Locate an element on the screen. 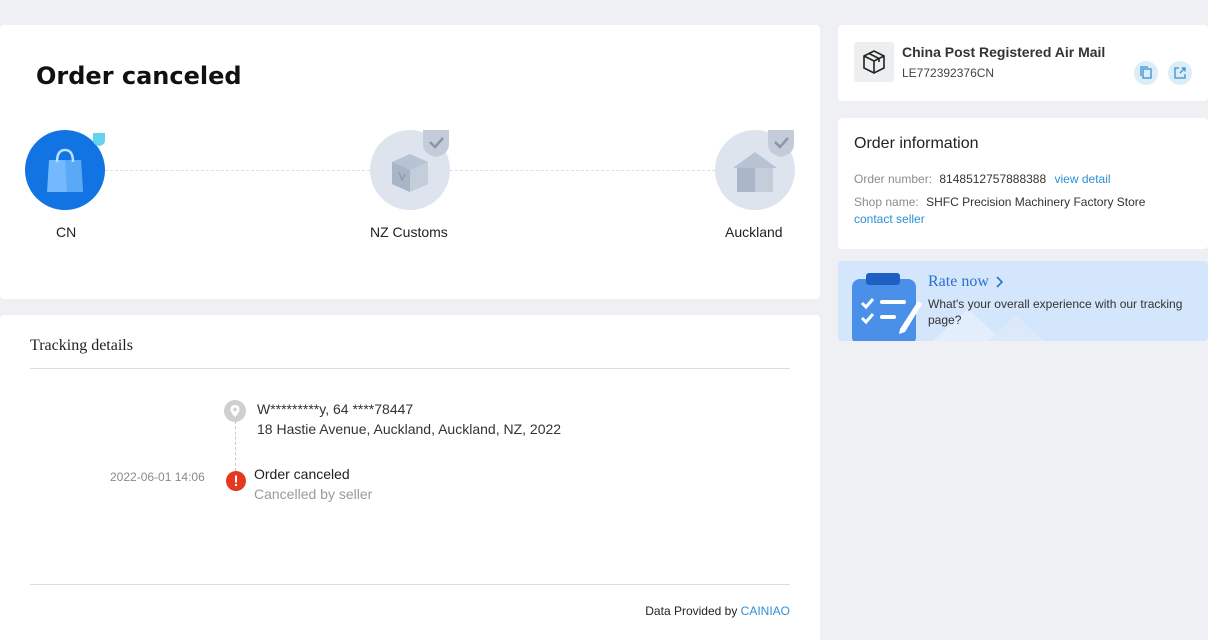 This screenshot has width=1208, height=640. progress-node-nz-customs is located at coordinates (410, 170).